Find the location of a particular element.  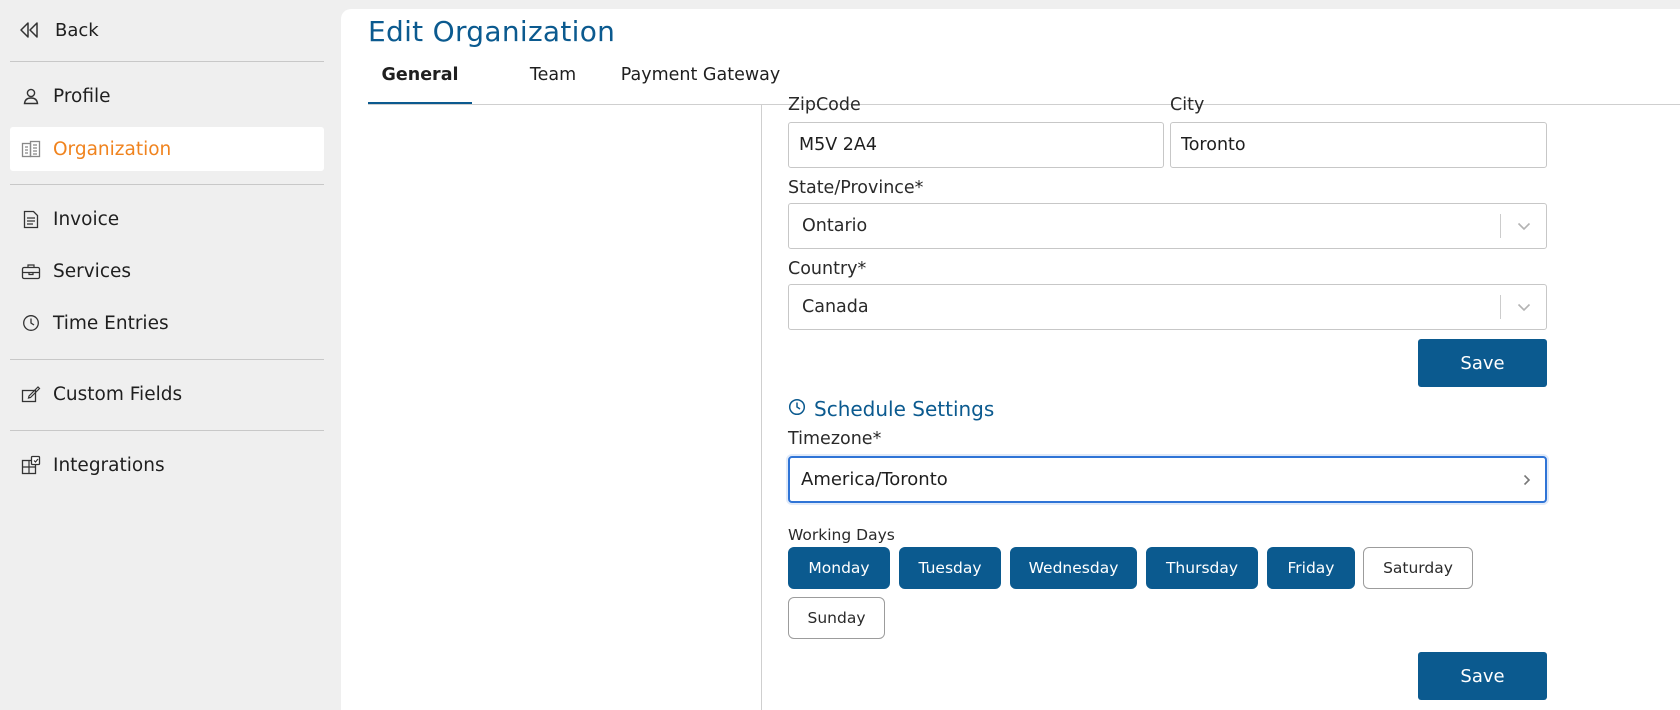

day-toggle-friday: Friday is located at coordinates (1311, 568).